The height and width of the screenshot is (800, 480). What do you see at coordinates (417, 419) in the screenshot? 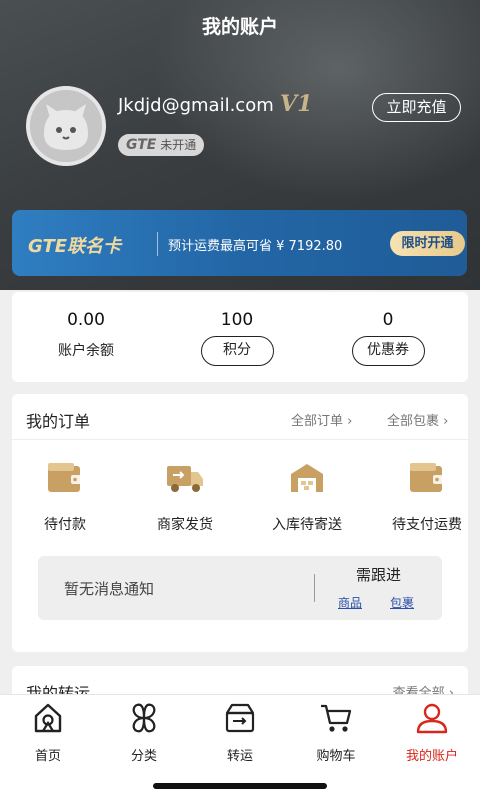
I see `all-packages-link: 全部包裹 ›` at bounding box center [417, 419].